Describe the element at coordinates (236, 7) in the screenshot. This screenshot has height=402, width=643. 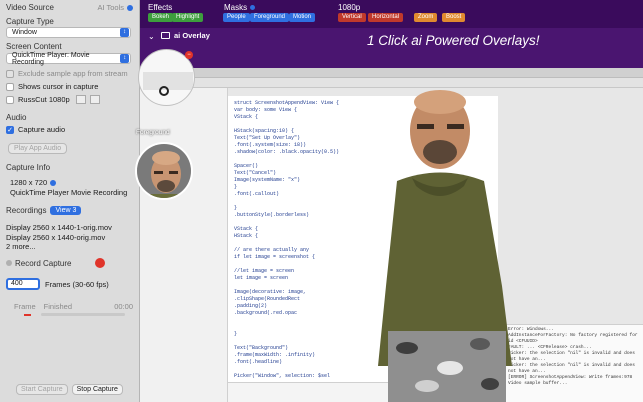
I see `masks-label: Masks` at that location.